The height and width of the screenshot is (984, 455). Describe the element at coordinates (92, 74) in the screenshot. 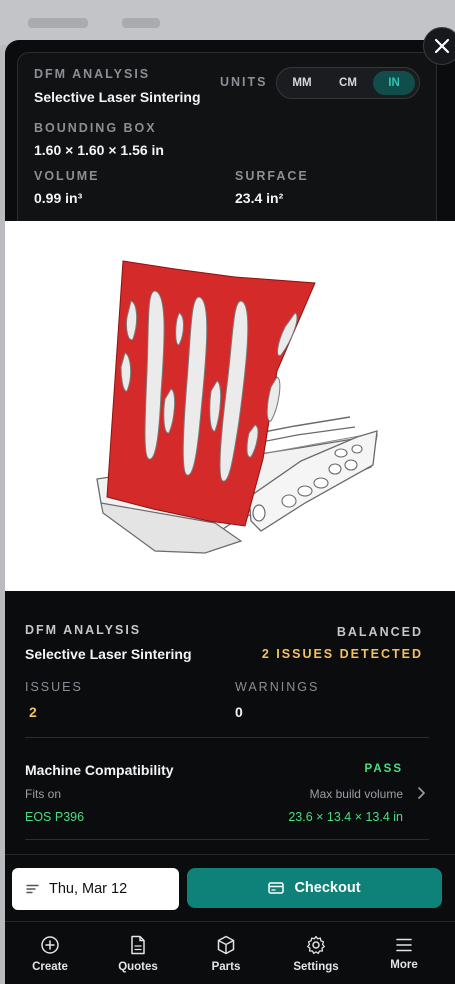

I see `summary-section-label: DFM ANALYSIS` at that location.